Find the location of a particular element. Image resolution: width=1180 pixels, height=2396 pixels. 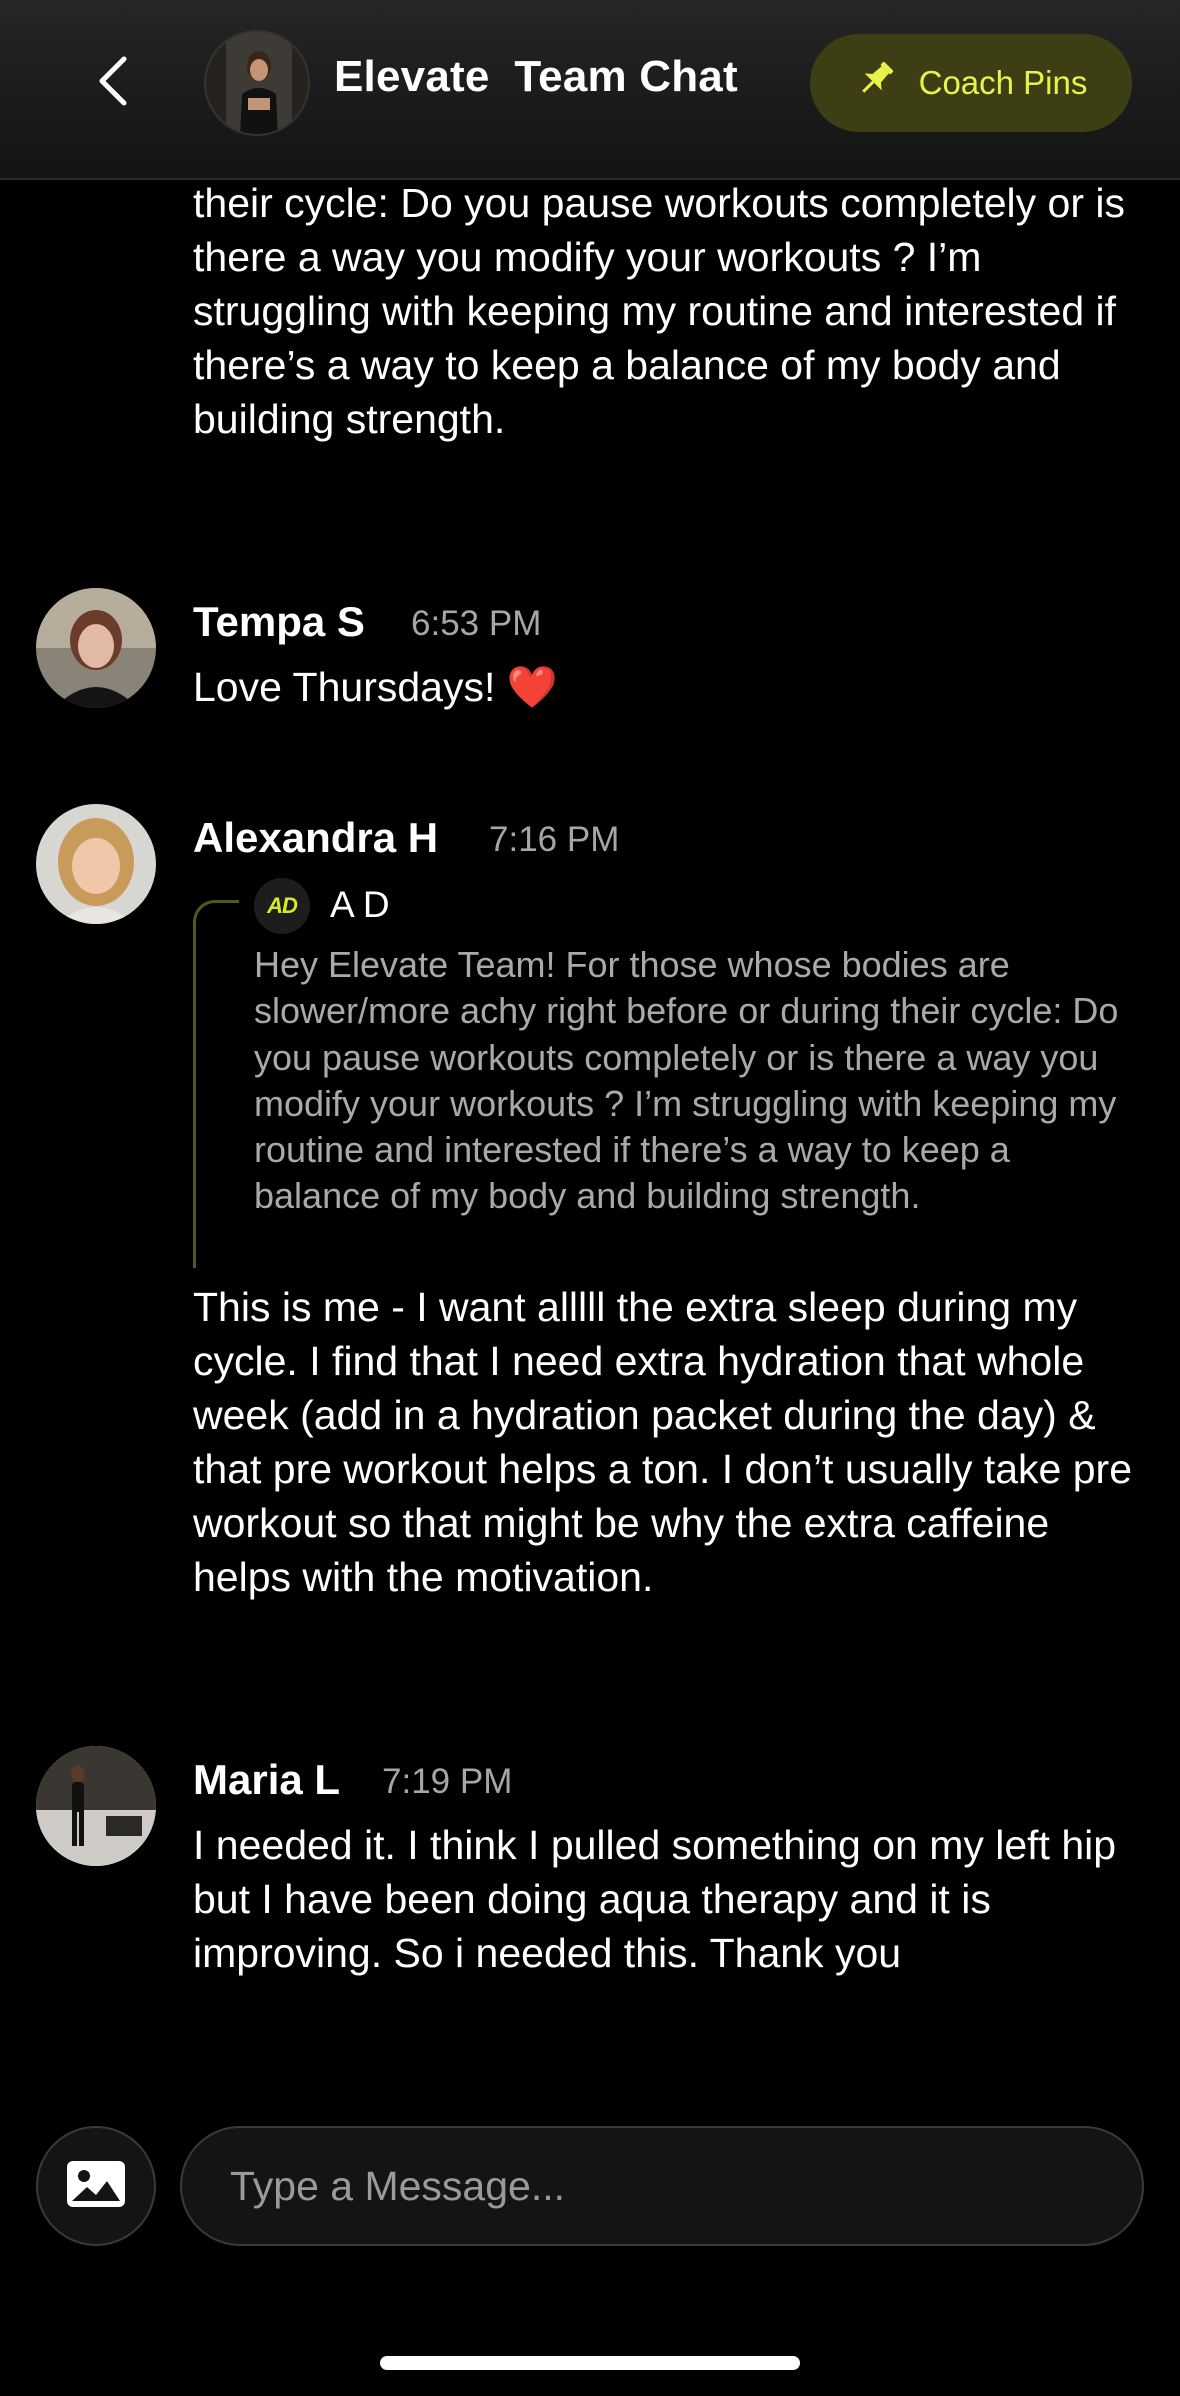

timestamp: 6:53 PM is located at coordinates (476, 623).